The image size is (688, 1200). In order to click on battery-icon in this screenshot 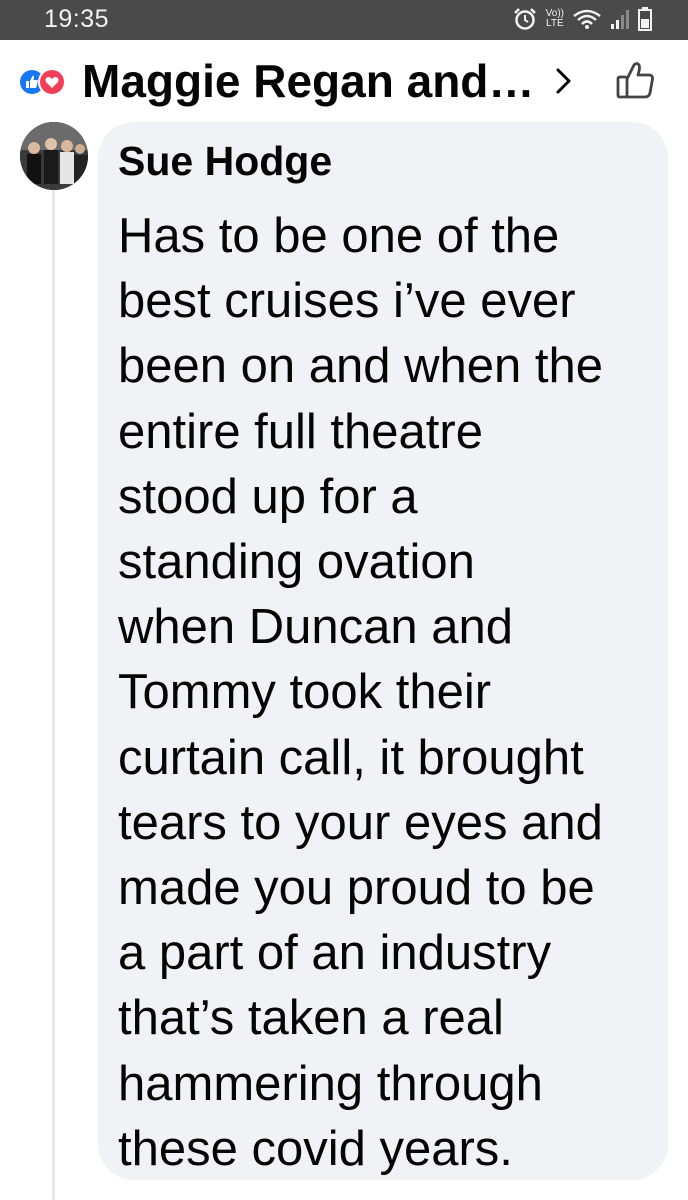, I will do `click(645, 19)`.